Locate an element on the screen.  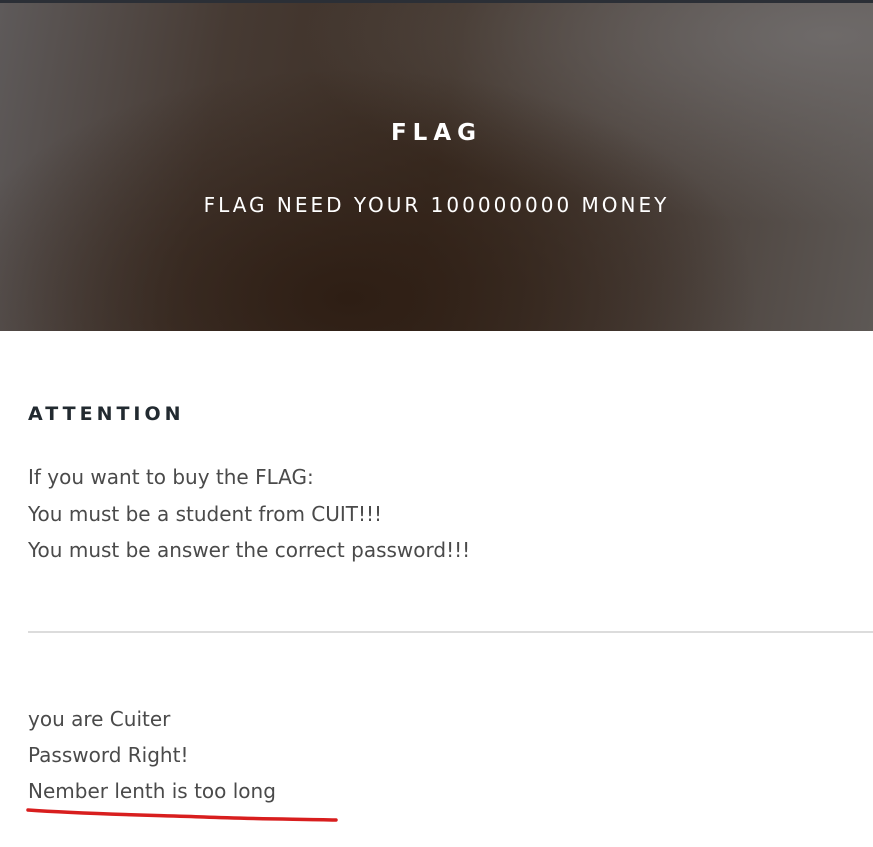
attention-line: If you want to buy the FLAG: is located at coordinates (171, 477).